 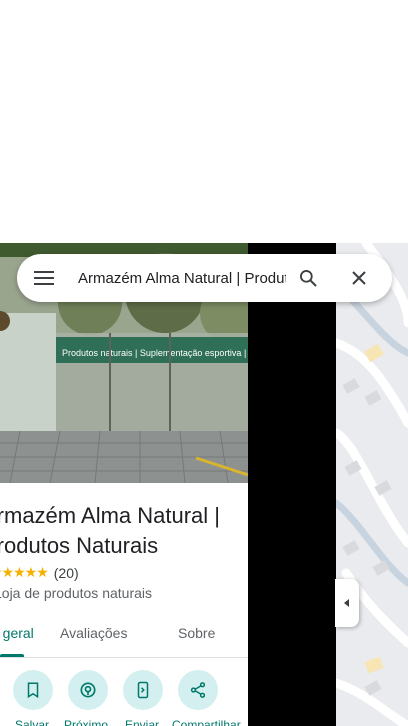 I want to click on search-icon, so click(x=308, y=278).